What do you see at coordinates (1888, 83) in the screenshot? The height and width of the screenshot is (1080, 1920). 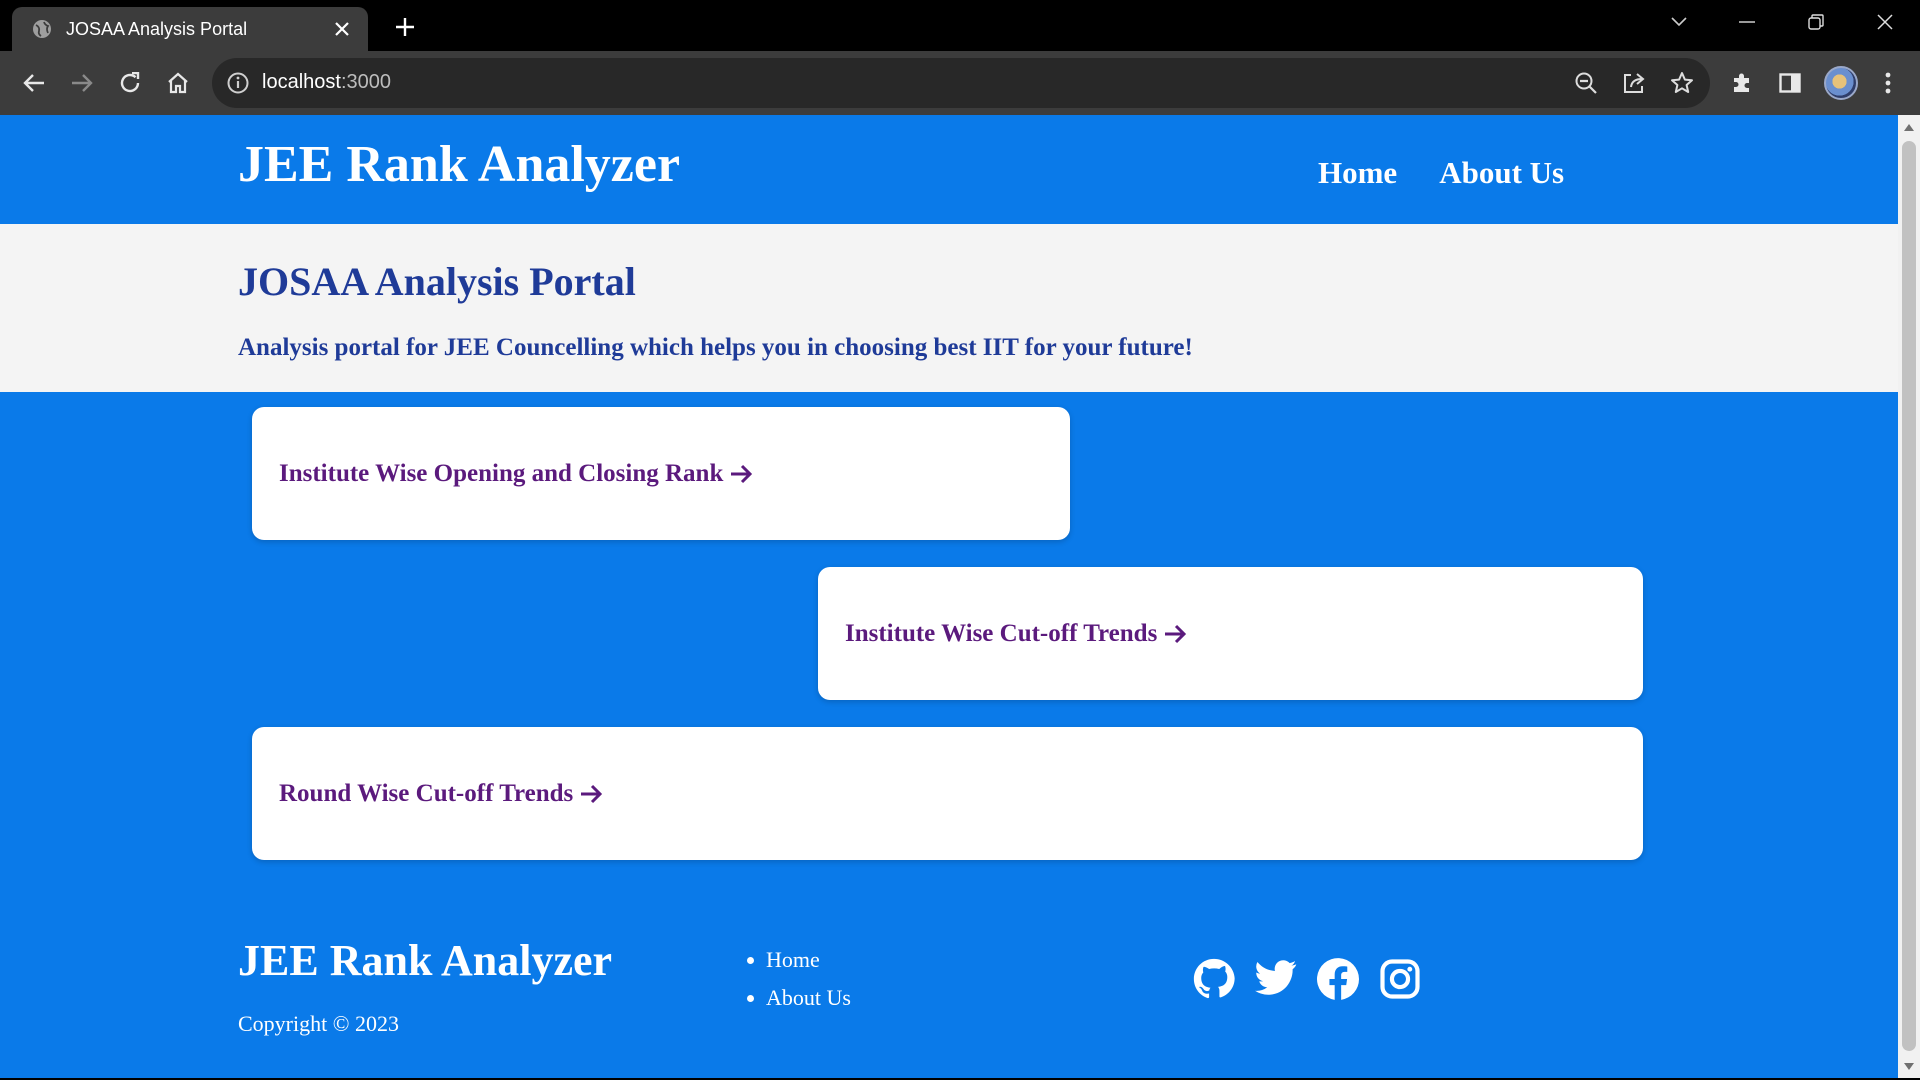 I see `menu-kebab-icon` at bounding box center [1888, 83].